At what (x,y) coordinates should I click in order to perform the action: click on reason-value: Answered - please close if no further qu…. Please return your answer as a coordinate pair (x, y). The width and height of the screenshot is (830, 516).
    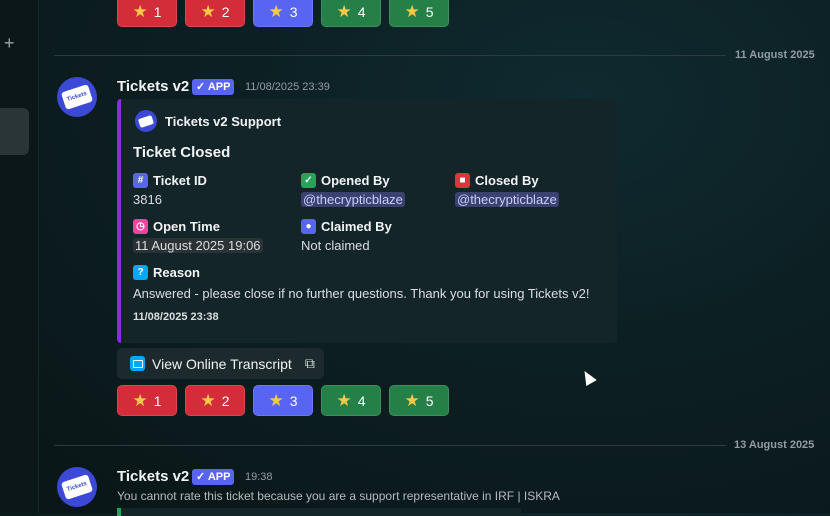
    Looking at the image, I should click on (361, 293).